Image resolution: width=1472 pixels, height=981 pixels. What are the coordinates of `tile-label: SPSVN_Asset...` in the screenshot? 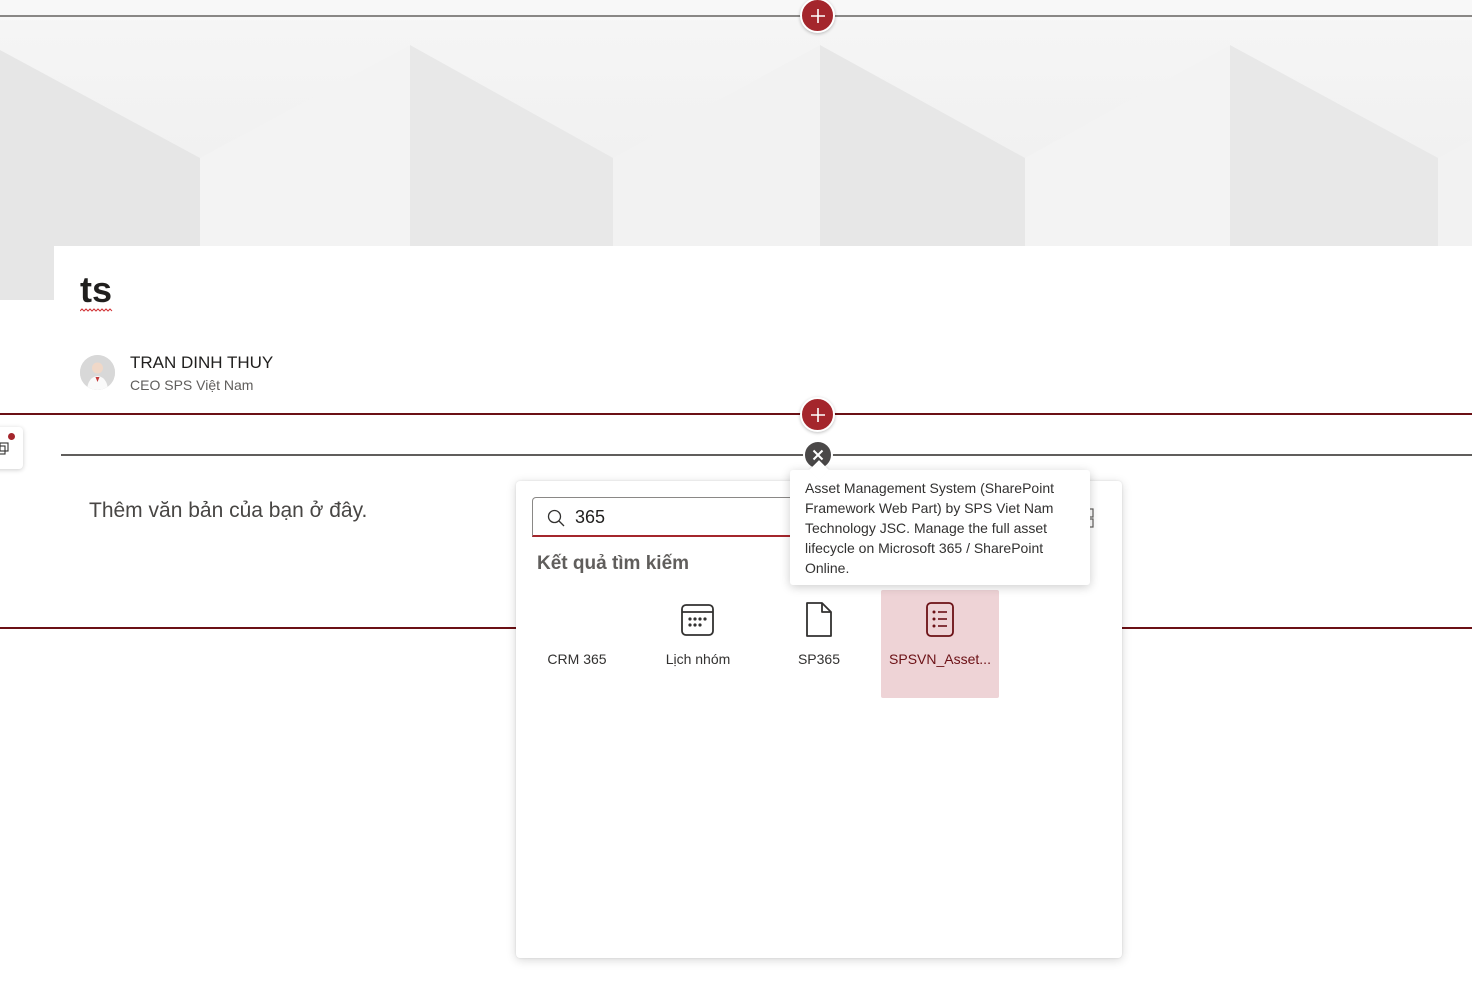 It's located at (940, 659).